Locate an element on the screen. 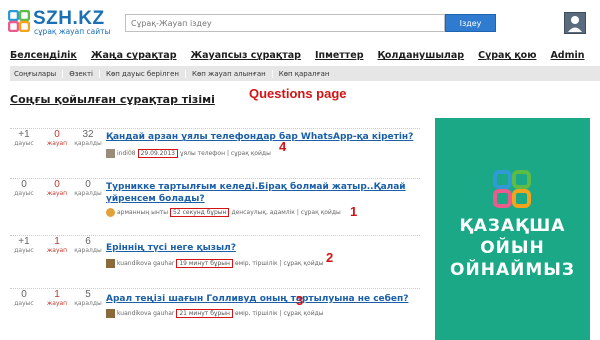 The height and width of the screenshot is (340, 600). site-logo: SZH.KZ сұрақ жауап сайты is located at coordinates (68, 23).